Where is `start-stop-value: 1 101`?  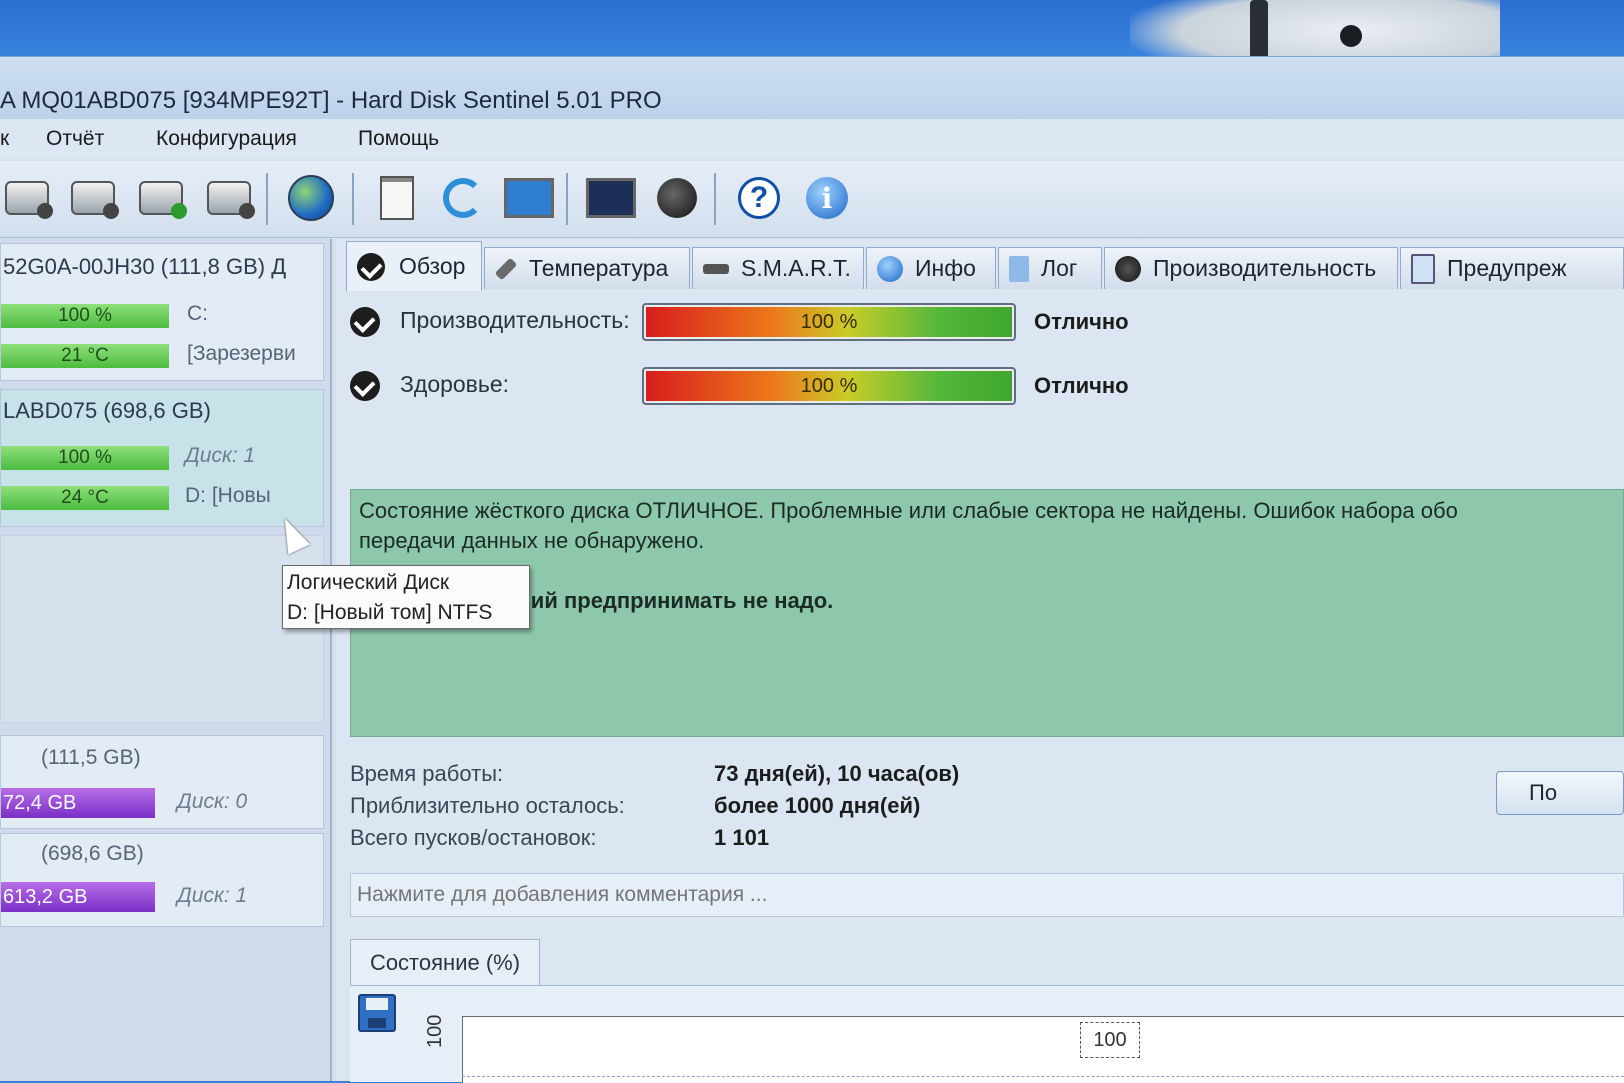
start-stop-value: 1 101 is located at coordinates (742, 837).